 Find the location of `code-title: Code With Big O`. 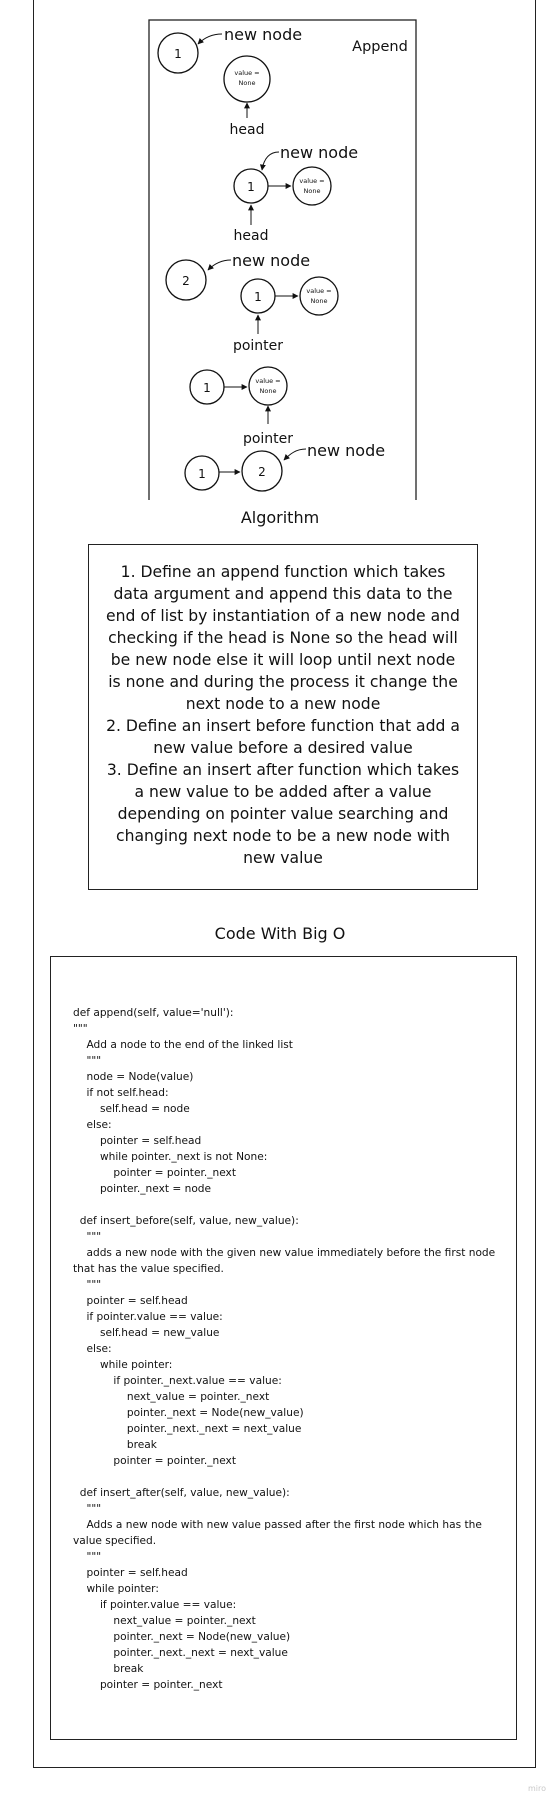

code-title: Code With Big O is located at coordinates (280, 933).